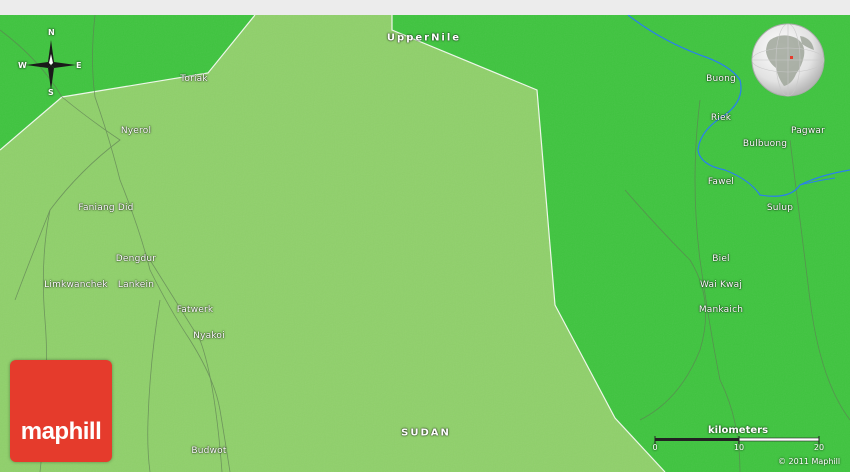 Image resolution: width=850 pixels, height=472 pixels. What do you see at coordinates (721, 79) in the screenshot?
I see `place-buong: Buong` at bounding box center [721, 79].